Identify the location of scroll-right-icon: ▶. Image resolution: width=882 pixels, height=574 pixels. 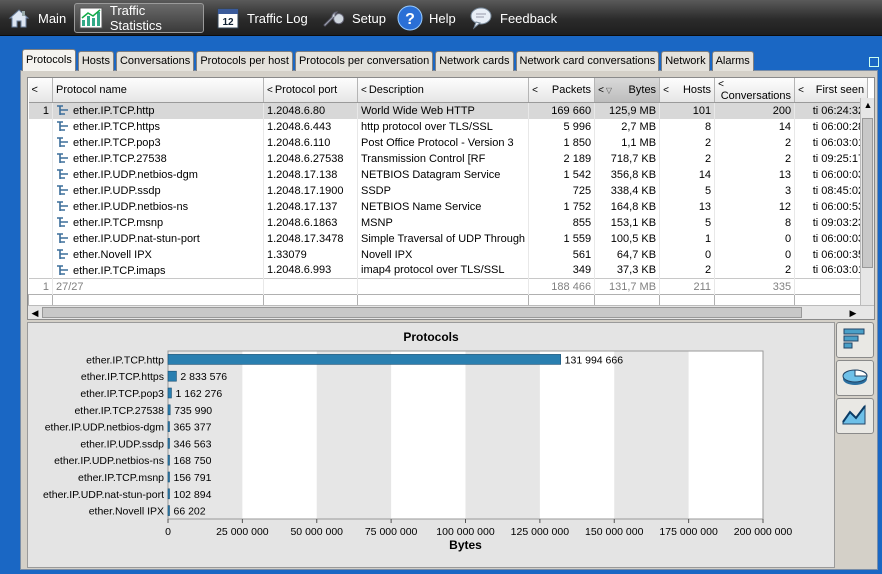
(853, 312).